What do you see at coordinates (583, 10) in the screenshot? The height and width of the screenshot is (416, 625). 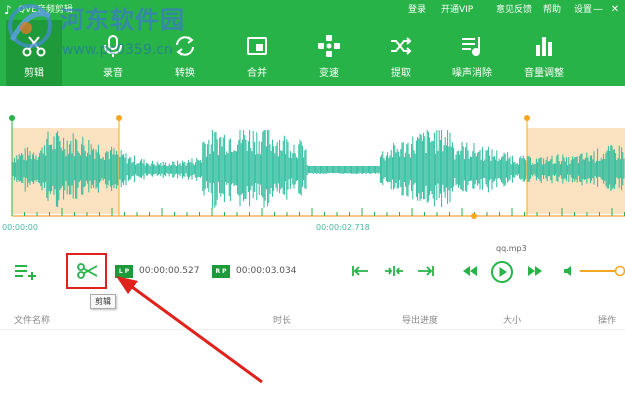 I see `settings-link: 设置` at bounding box center [583, 10].